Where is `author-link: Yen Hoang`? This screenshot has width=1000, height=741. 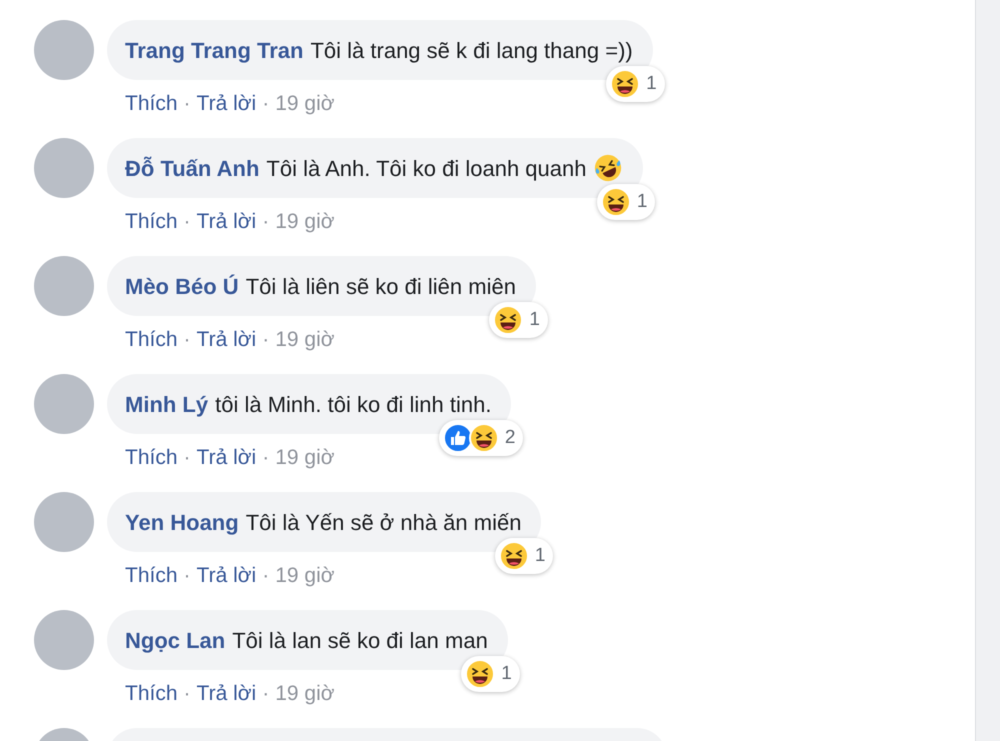
author-link: Yen Hoang is located at coordinates (182, 522).